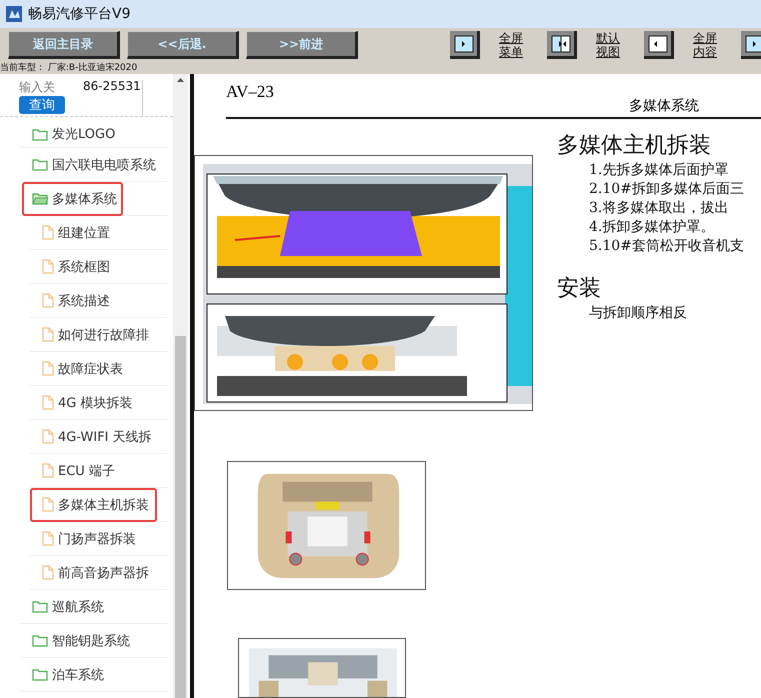 The width and height of the screenshot is (761, 698). What do you see at coordinates (72, 199) in the screenshot?
I see `tree-folder-item: 多媒体系统` at bounding box center [72, 199].